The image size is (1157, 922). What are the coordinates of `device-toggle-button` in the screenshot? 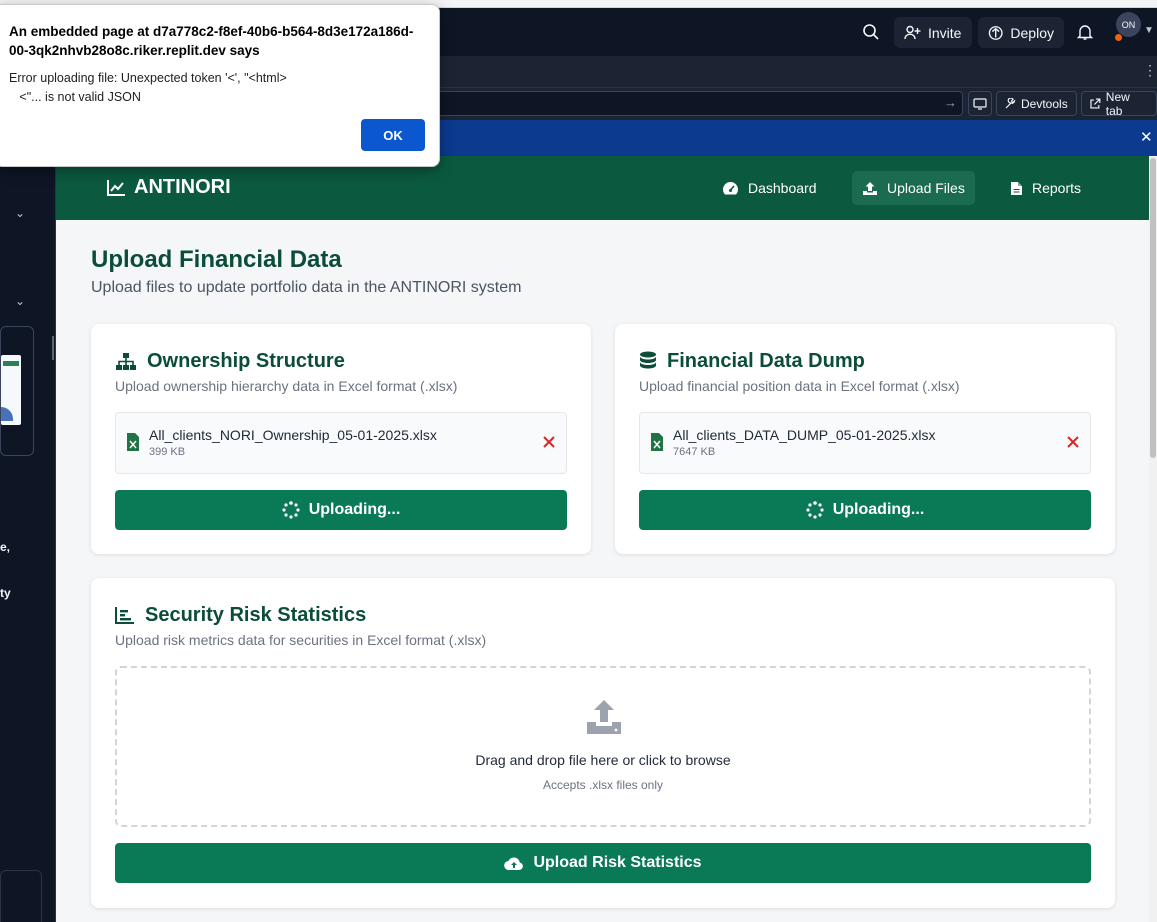 It's located at (980, 103).